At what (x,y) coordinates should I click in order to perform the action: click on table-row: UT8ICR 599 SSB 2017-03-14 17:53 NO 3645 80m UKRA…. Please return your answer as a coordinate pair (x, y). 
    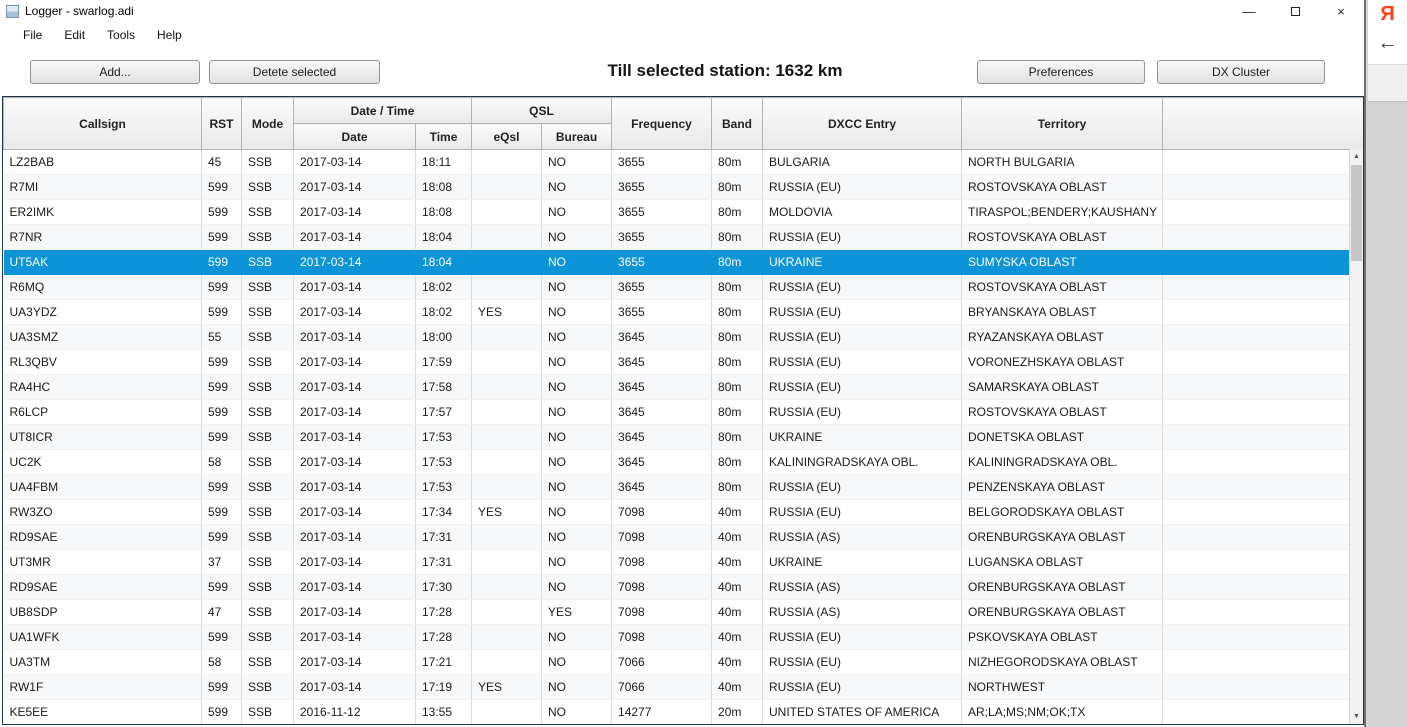
    Looking at the image, I should click on (683, 437).